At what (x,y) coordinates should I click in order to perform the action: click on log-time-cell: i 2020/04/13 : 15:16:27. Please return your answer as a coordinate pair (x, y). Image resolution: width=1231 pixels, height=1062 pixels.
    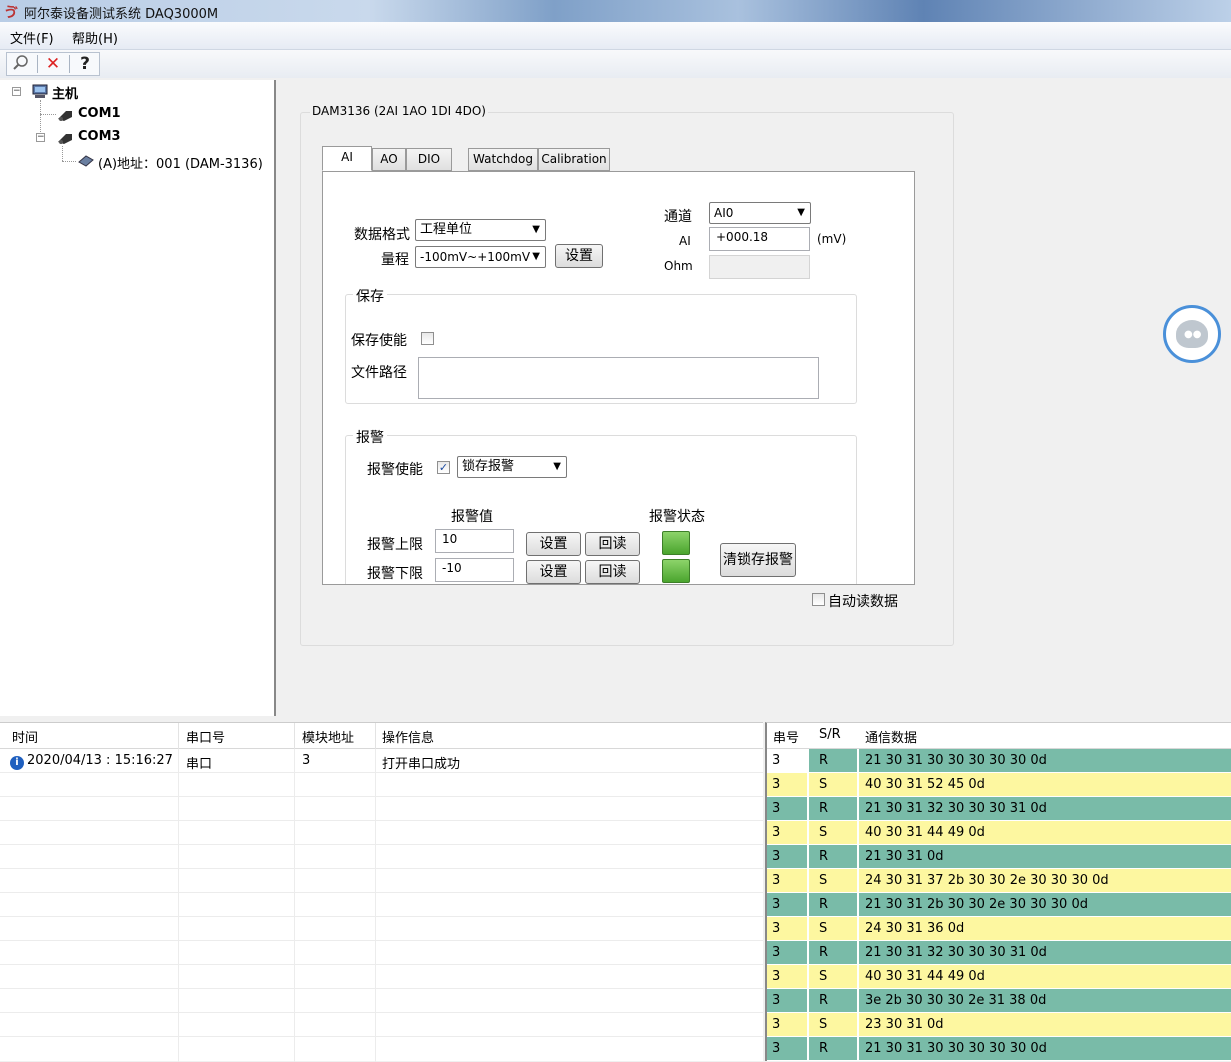
    Looking at the image, I should click on (91, 761).